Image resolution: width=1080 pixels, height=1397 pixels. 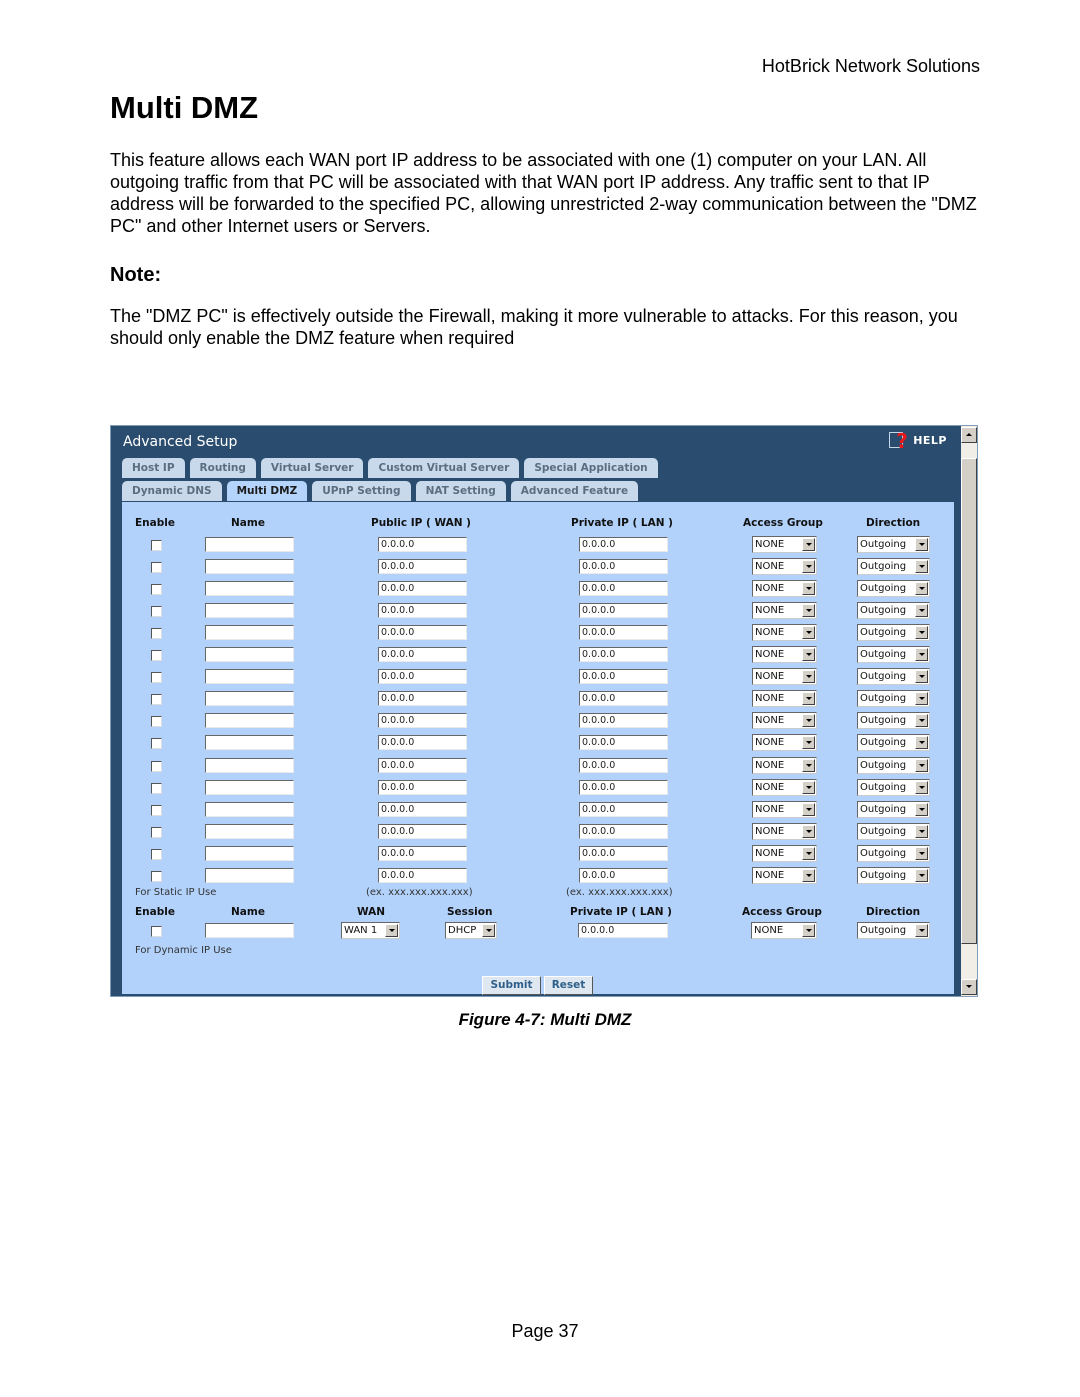 I want to click on tab-special-application: Special Application, so click(x=591, y=468).